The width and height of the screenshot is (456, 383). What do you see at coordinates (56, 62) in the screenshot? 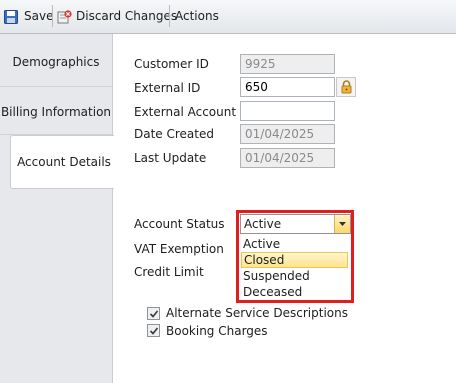
I see `tab-demographics: Demographics` at bounding box center [56, 62].